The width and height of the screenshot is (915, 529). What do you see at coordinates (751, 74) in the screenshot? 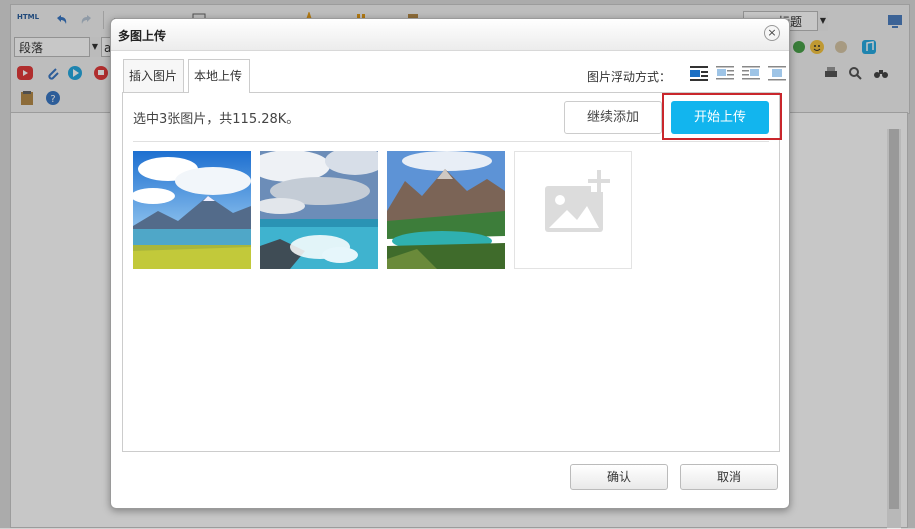
I see `float-right-icon` at bounding box center [751, 74].